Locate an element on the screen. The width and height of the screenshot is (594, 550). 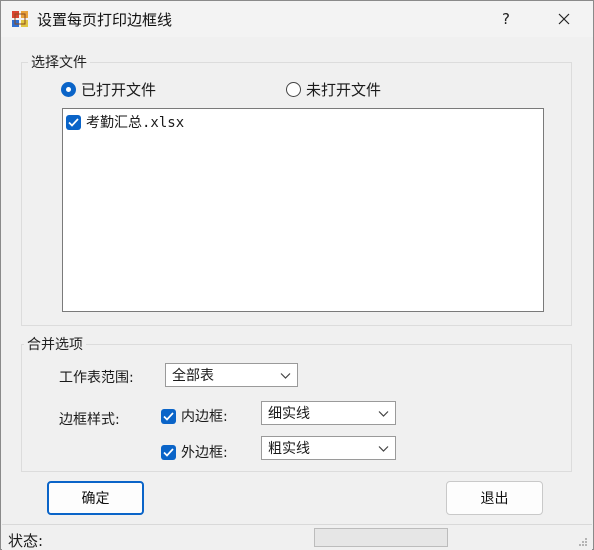
inner-border-dropdown: 细实线 is located at coordinates (328, 413).